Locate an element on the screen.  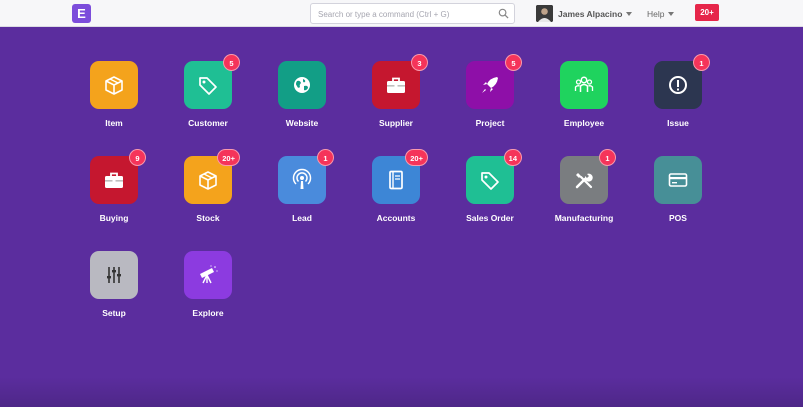
module-icon-box: 9 is located at coordinates (118, 176).